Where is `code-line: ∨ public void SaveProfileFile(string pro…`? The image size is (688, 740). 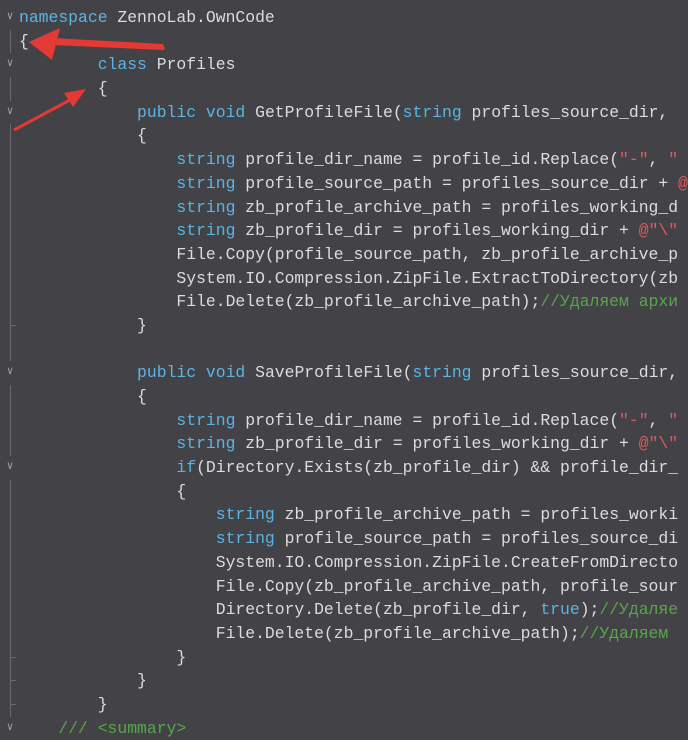 code-line: ∨ public void SaveProfileFile(string pro… is located at coordinates (344, 373).